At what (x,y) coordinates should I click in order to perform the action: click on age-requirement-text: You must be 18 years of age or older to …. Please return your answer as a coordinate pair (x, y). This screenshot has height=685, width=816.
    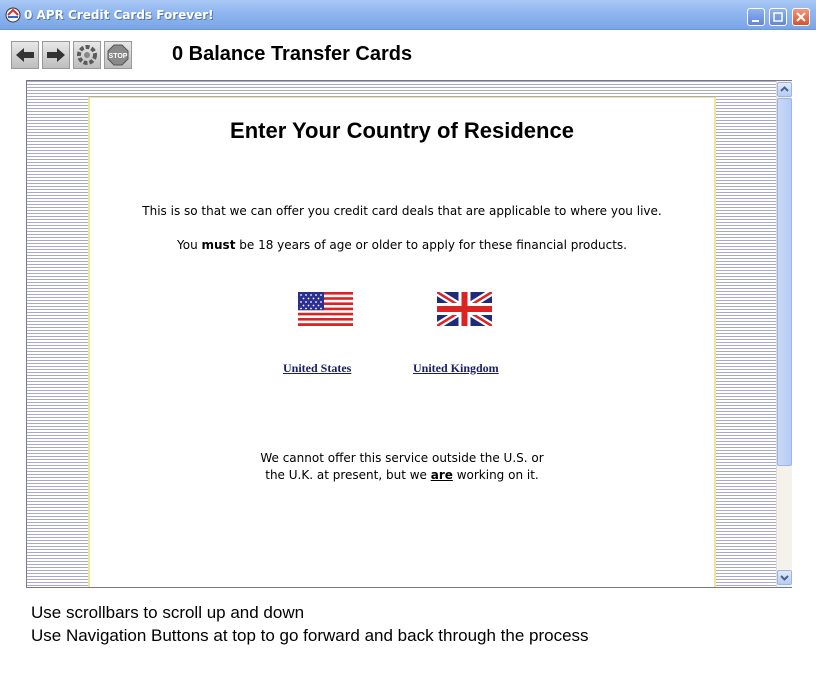
    Looking at the image, I should click on (402, 245).